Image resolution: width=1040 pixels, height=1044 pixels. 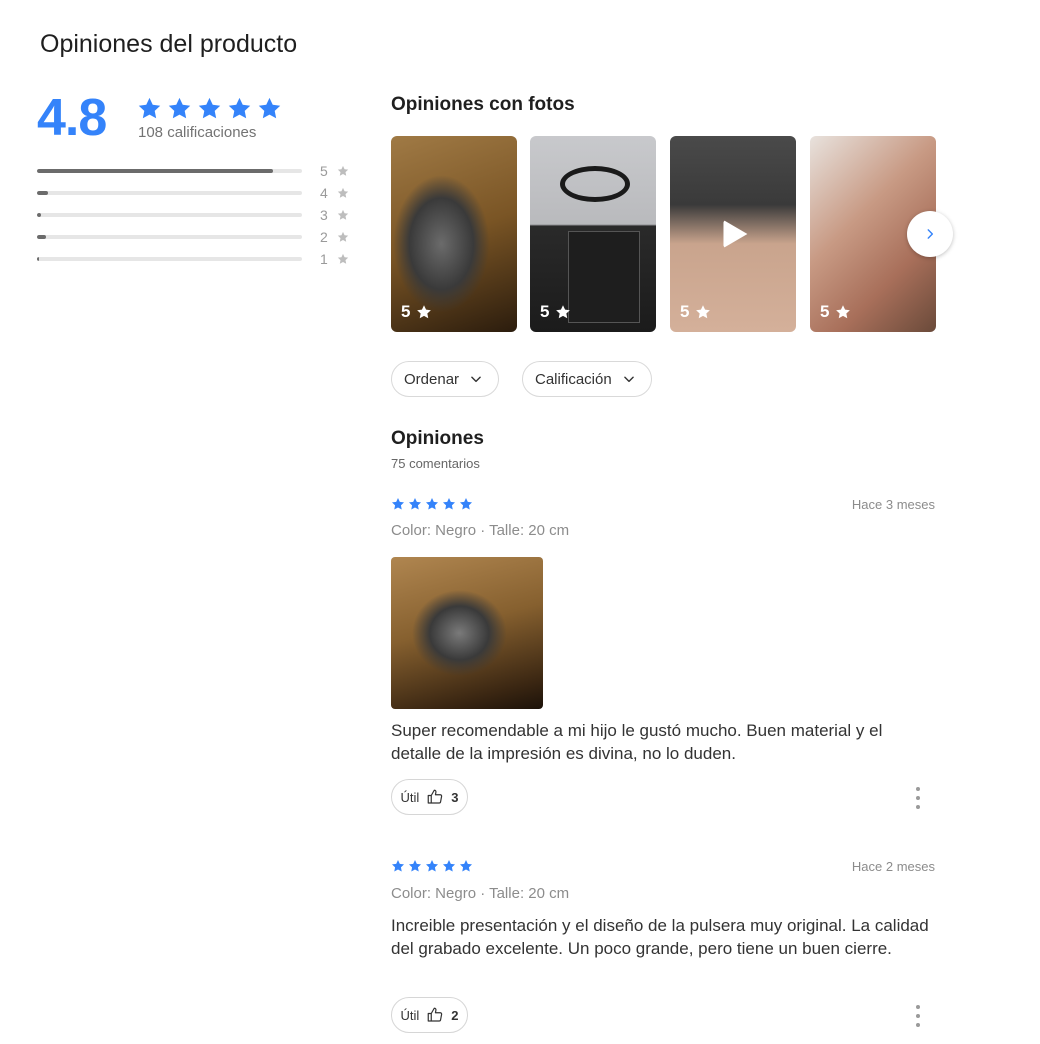 What do you see at coordinates (197, 132) in the screenshot?
I see `ratings-count: 108 calificaciones` at bounding box center [197, 132].